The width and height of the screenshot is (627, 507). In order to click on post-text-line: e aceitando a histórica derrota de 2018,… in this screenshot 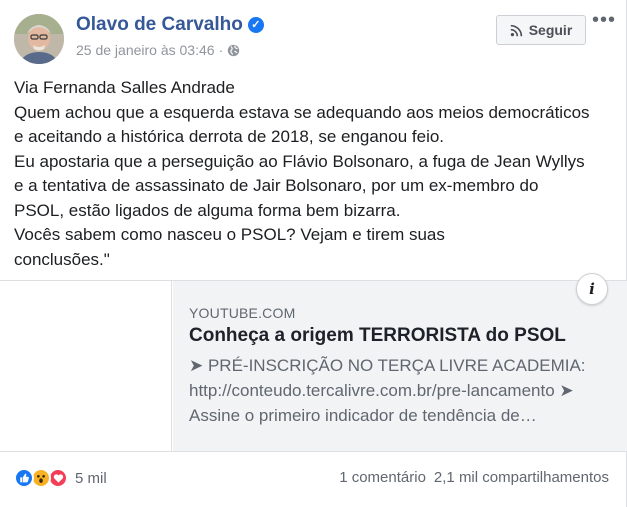, I will do `click(229, 136)`.